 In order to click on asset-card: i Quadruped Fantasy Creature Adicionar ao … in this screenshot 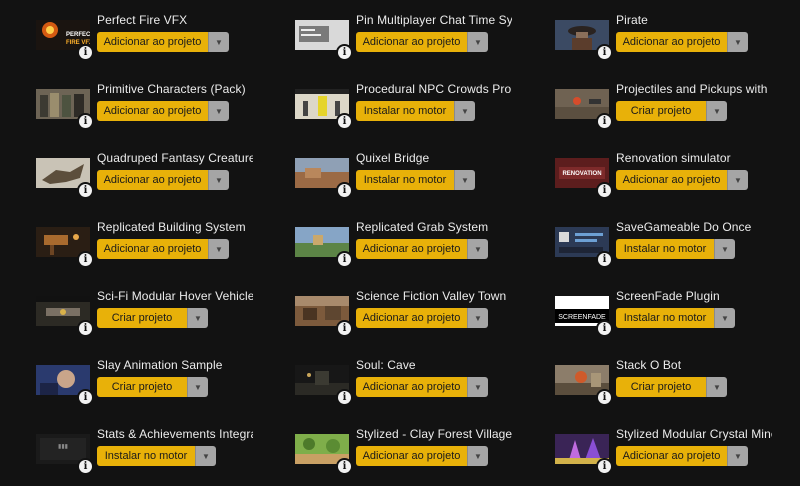, I will do `click(156, 180)`.